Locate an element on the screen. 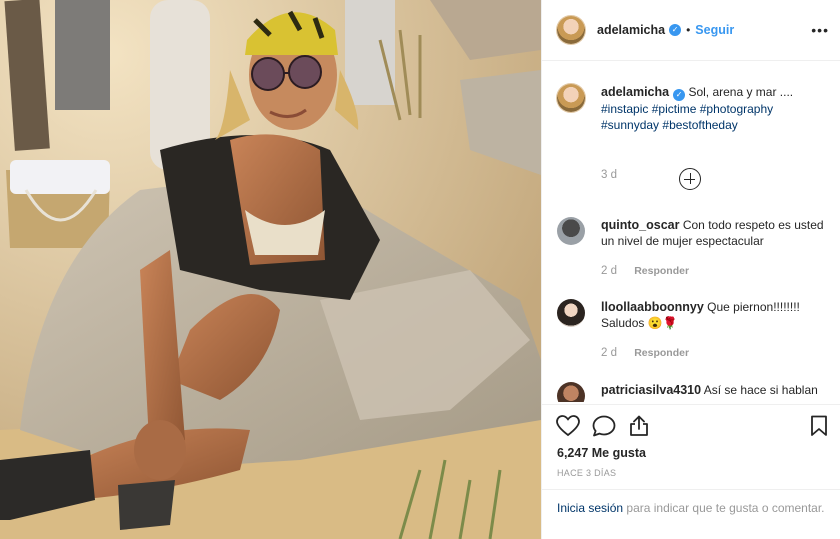 Image resolution: width=840 pixels, height=539 pixels. commenter-username: quinto_oscar is located at coordinates (640, 225).